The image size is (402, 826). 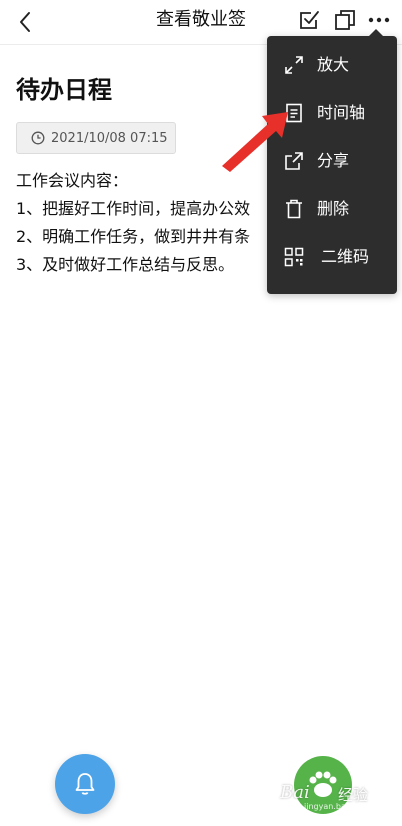 I want to click on menu-item-label: 二维码, so click(x=345, y=256).